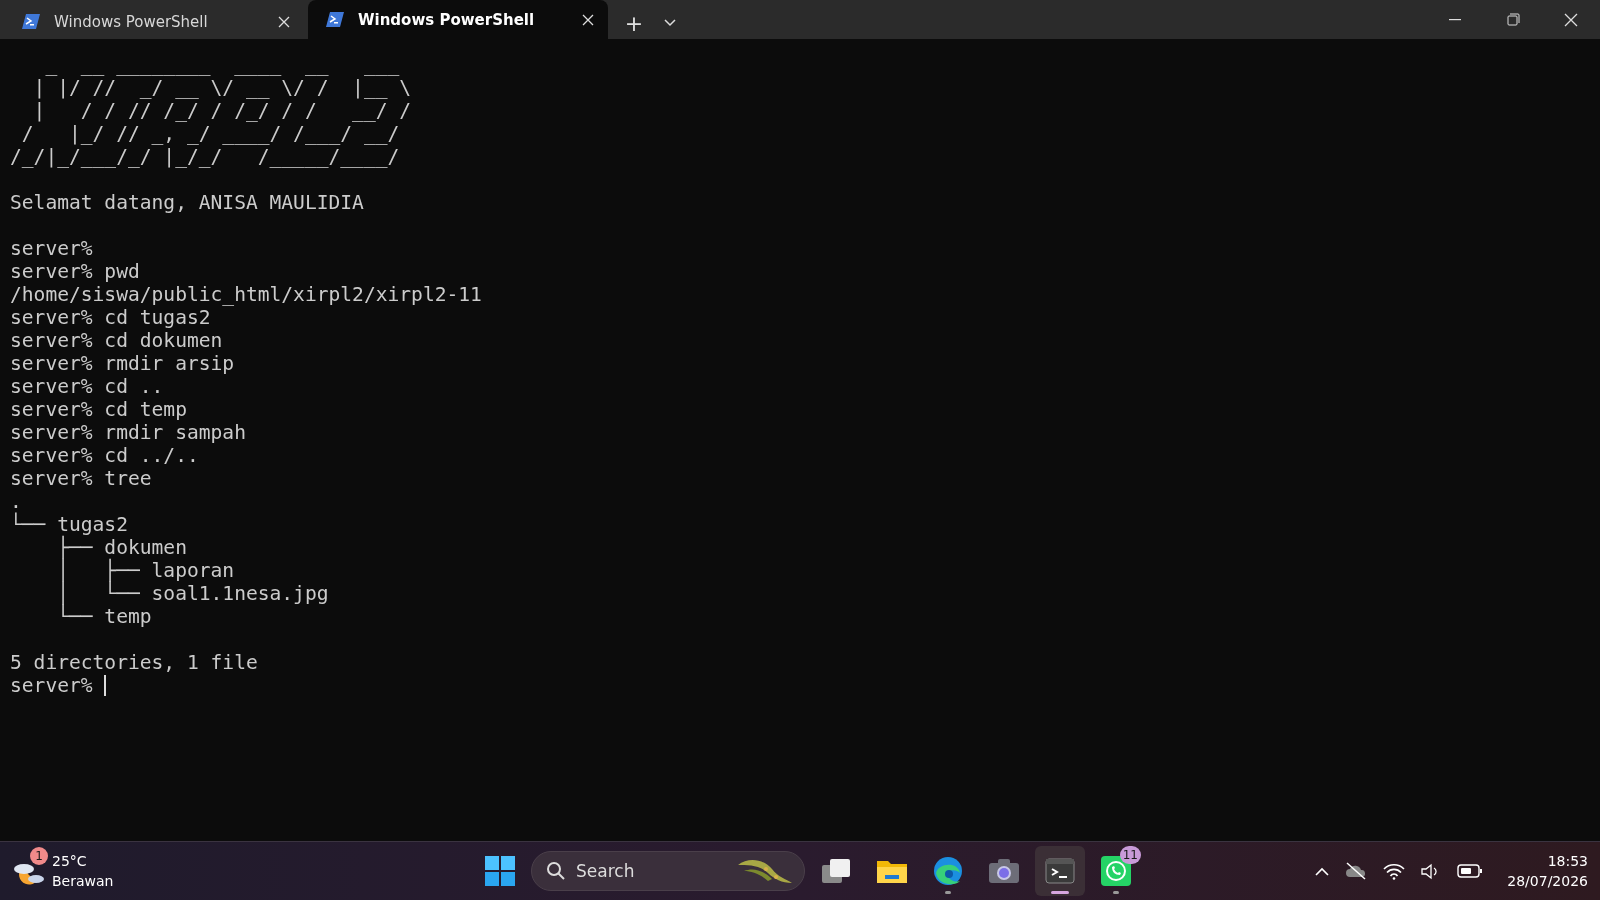 The width and height of the screenshot is (1600, 900). I want to click on ascii-art-line: / |_/ // _, _/ ____/ /___/ __/, so click(210, 133).